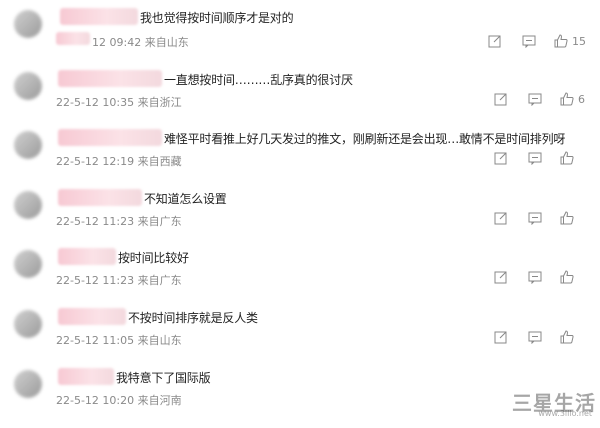 The width and height of the screenshot is (600, 428). I want to click on like-count: 6, so click(581, 99).